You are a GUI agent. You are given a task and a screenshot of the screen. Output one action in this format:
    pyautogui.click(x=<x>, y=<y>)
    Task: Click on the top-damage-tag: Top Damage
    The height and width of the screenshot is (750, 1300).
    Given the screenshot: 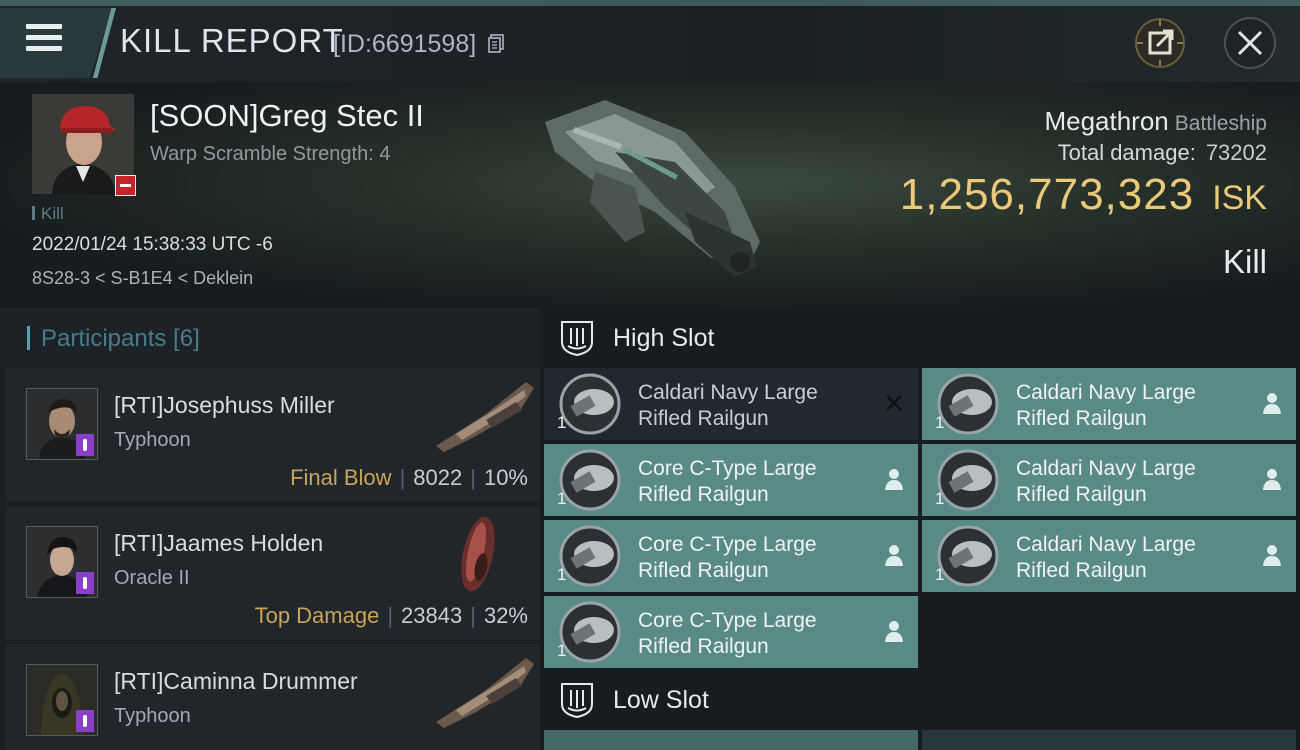 What is the action you would take?
    pyautogui.click(x=317, y=615)
    